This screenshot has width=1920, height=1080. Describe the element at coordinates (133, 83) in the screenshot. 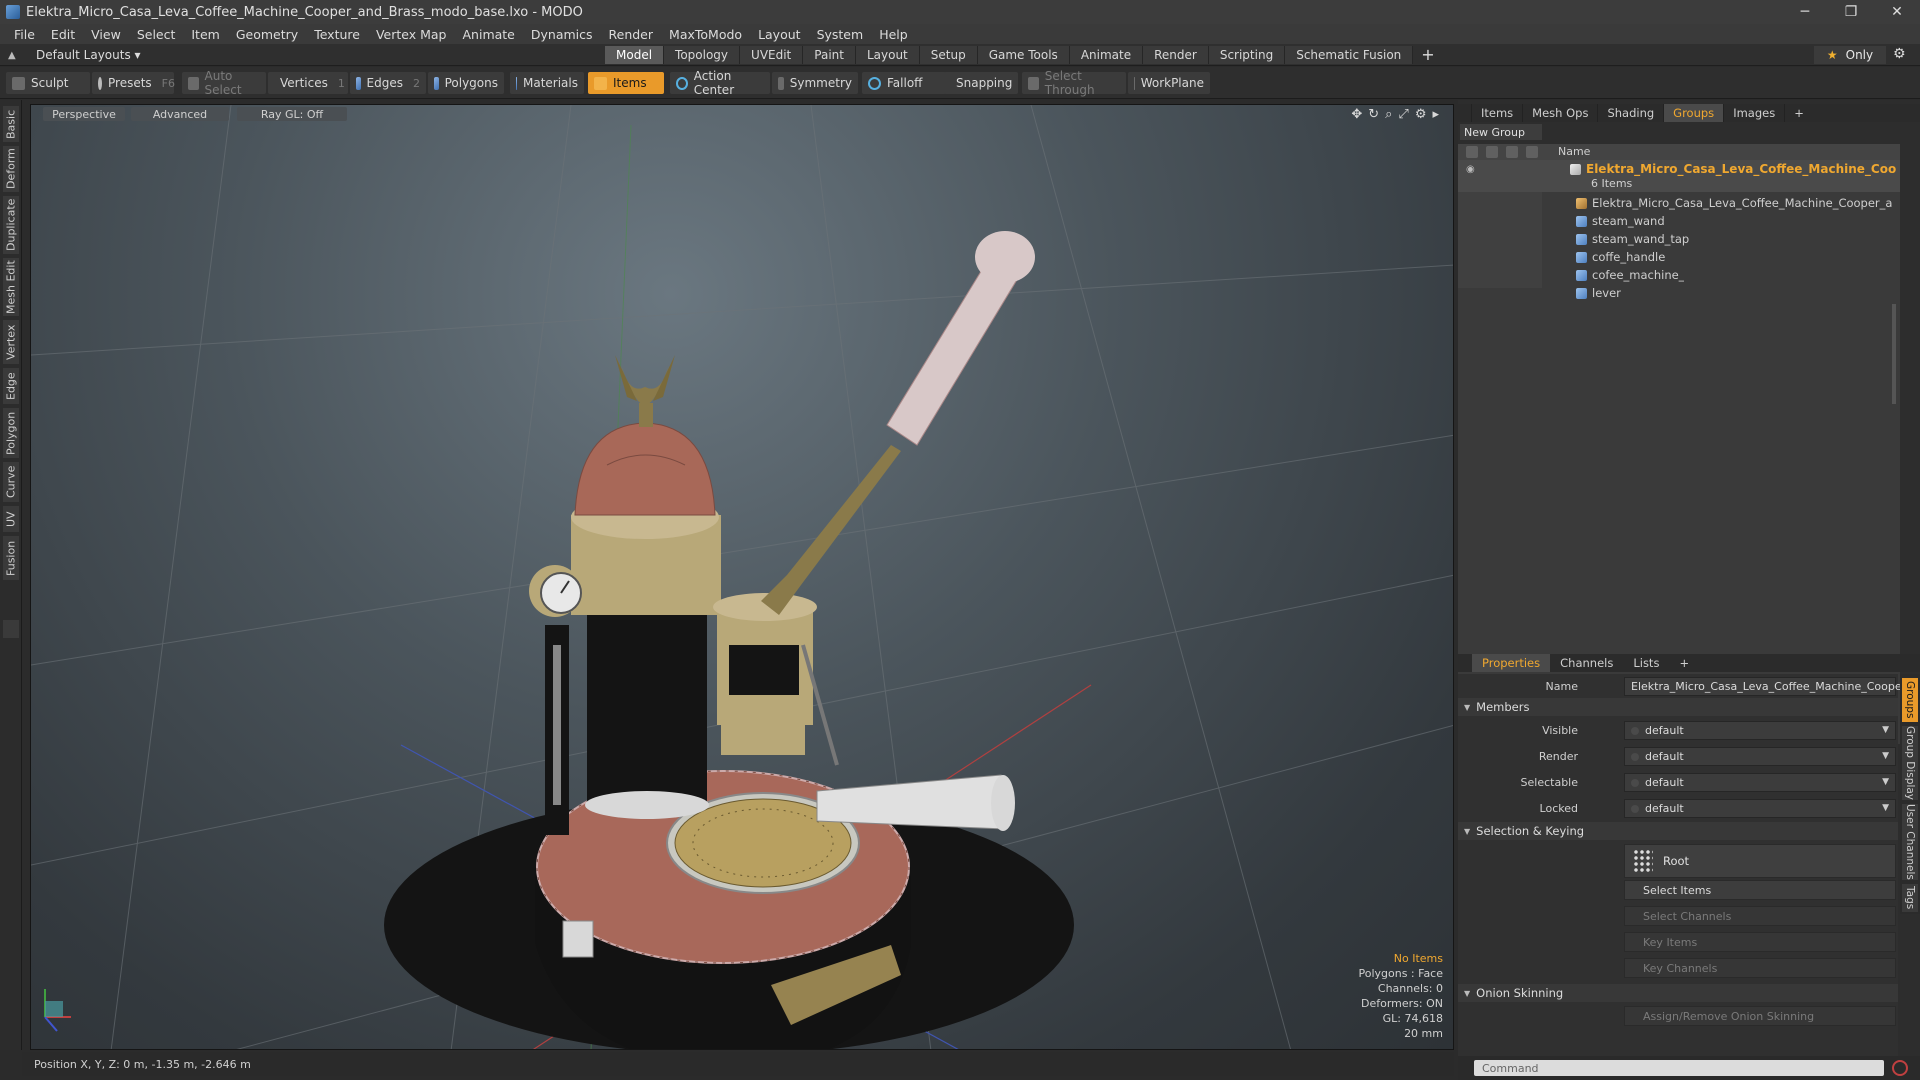

I see `presets-button: Presets F6` at that location.